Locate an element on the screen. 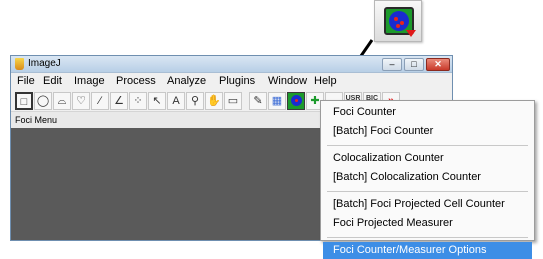 This screenshot has height=259, width=543. zoomed-foci-tool-callout is located at coordinates (398, 21).